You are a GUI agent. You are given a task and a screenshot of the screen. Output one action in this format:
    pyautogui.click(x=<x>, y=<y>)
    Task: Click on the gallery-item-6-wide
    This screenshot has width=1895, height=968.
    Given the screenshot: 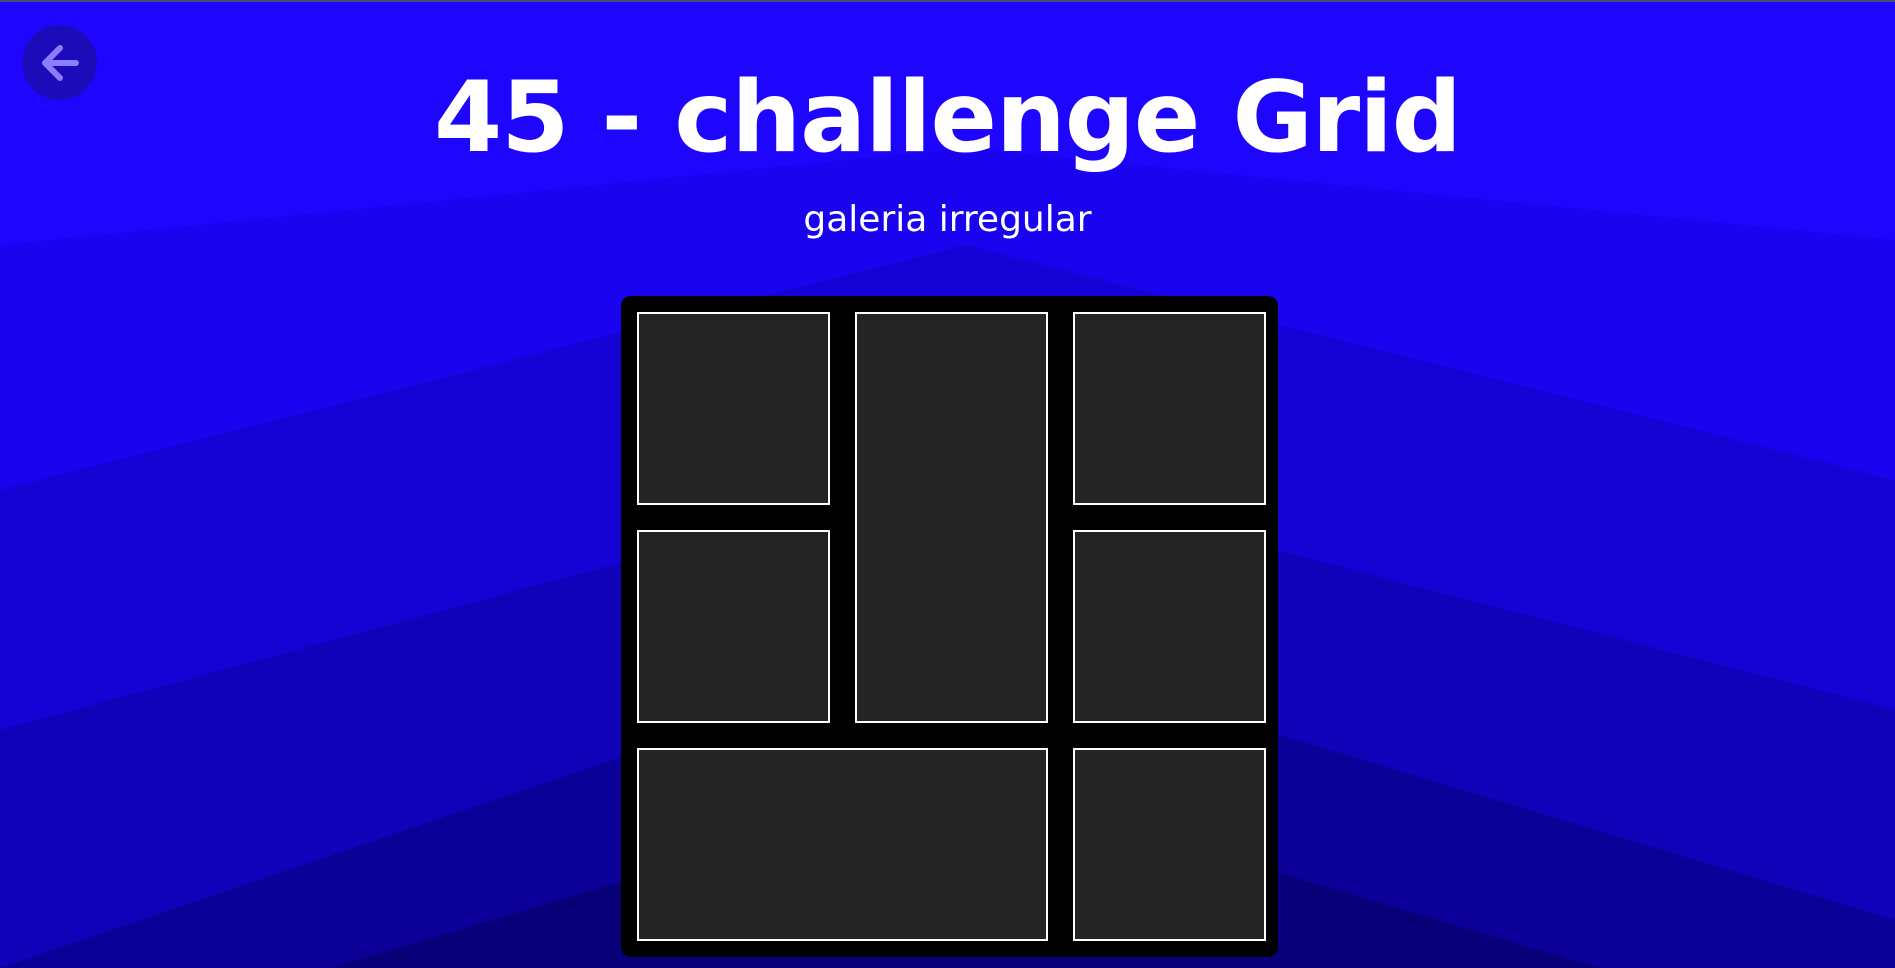 What is the action you would take?
    pyautogui.click(x=842, y=844)
    